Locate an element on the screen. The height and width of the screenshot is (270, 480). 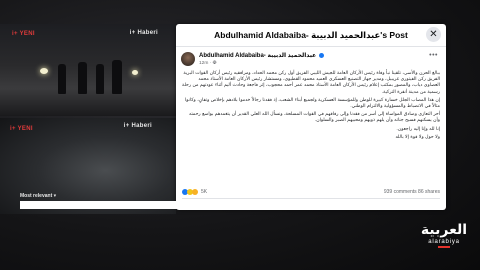
post-meta: 12m · 🌐︎ is located at coordinates (208, 63).